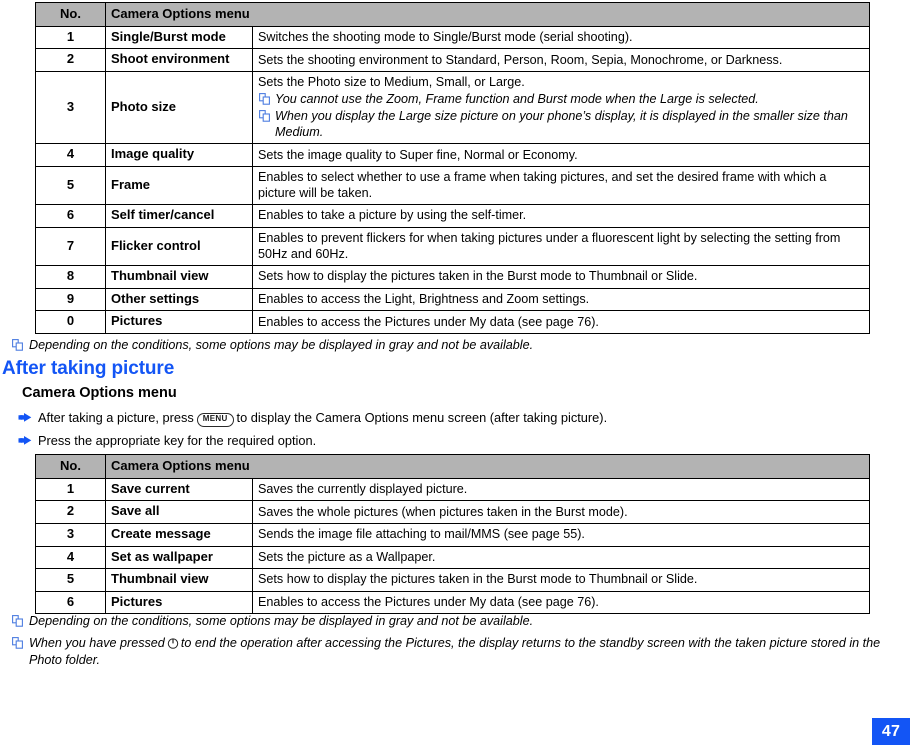 Image resolution: width=910 pixels, height=745 pixels. I want to click on row-option-name: Single/Burst mode, so click(179, 37).